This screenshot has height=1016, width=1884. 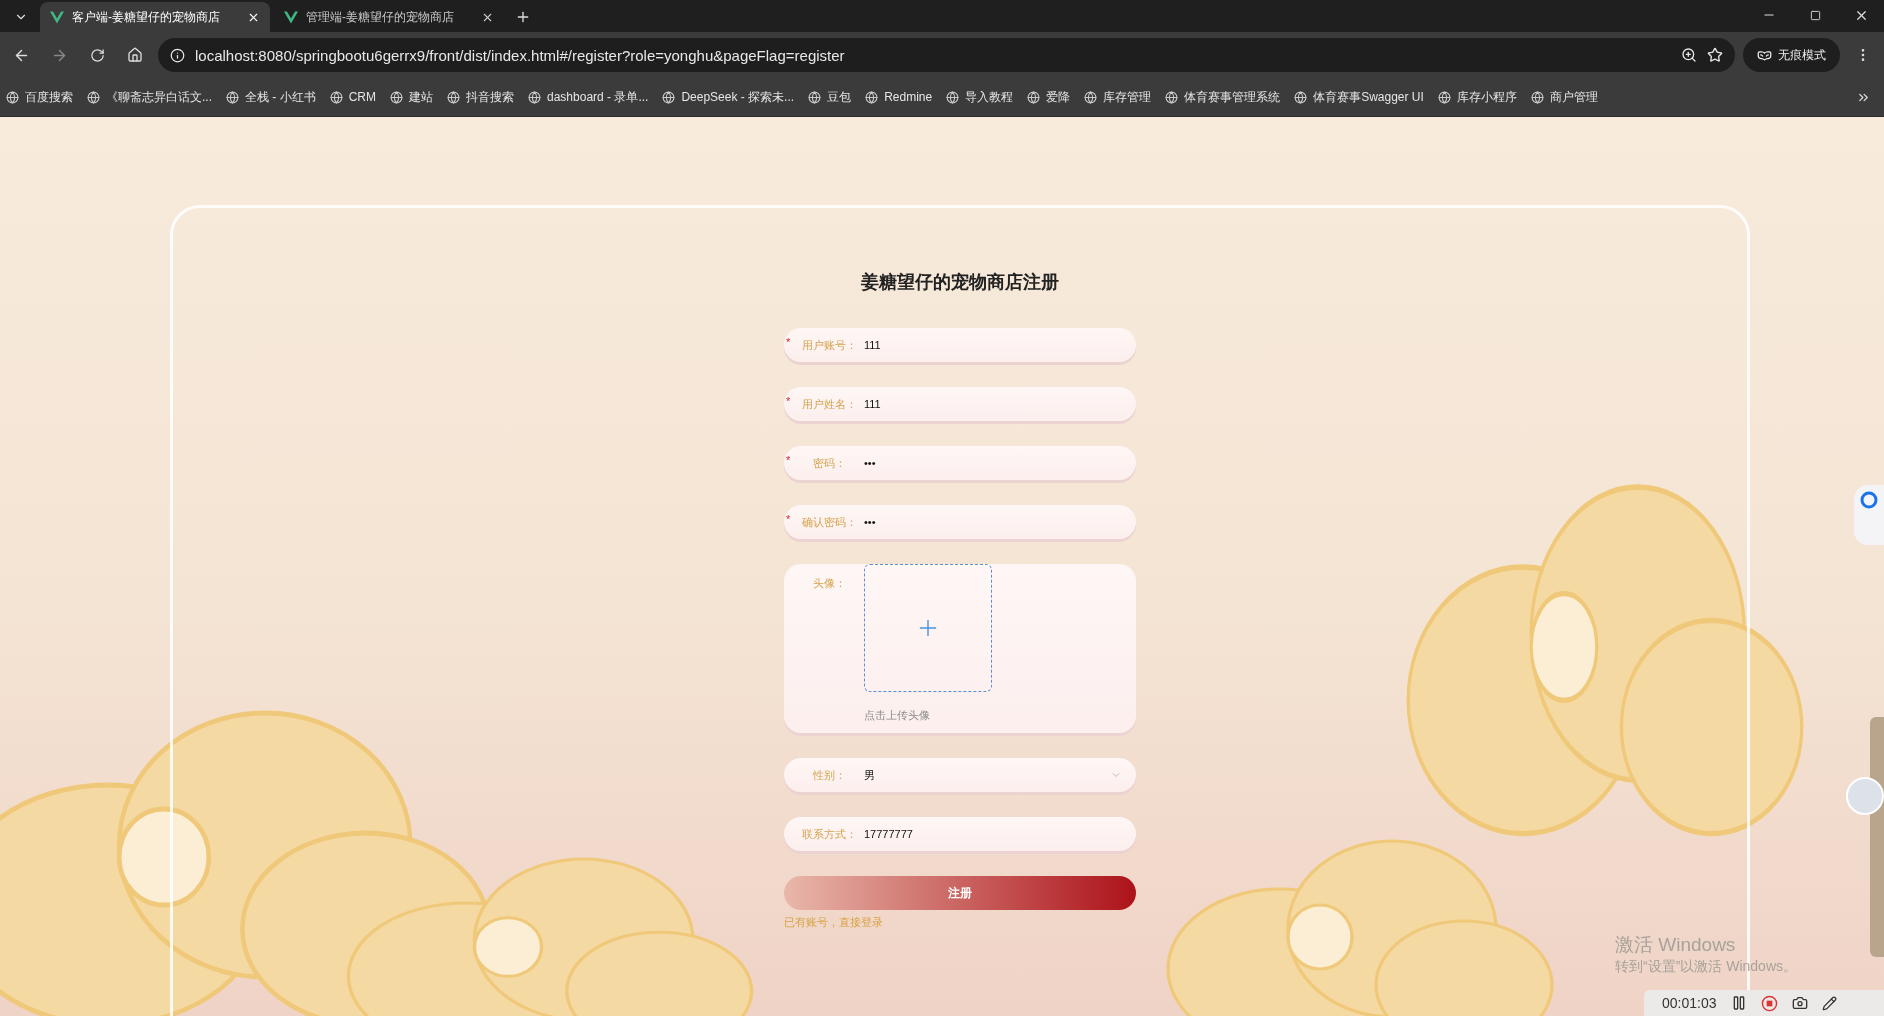 What do you see at coordinates (1706, 967) in the screenshot?
I see `activation-text: 转到“设置”以激活 Windows。` at bounding box center [1706, 967].